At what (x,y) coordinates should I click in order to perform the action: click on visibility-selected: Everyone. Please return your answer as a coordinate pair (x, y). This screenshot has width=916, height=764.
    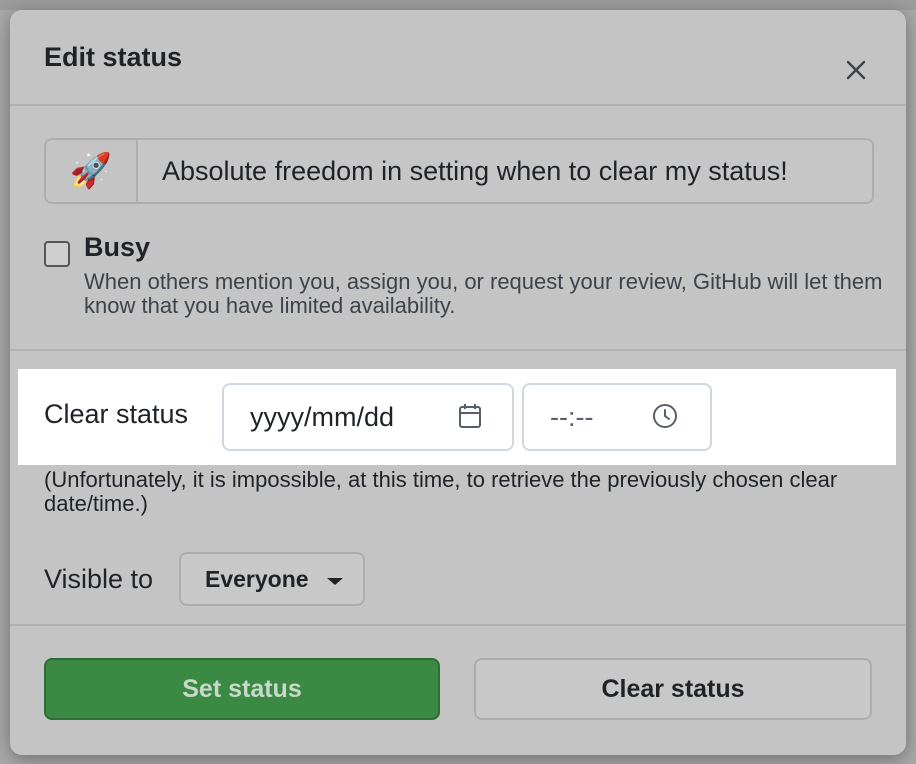
    Looking at the image, I should click on (257, 578).